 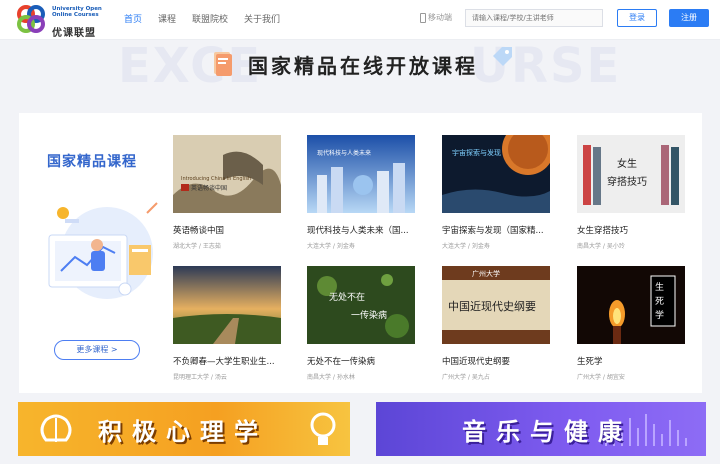 I want to click on course-meta: 昆明理工大学 / 汤云, so click(x=200, y=377).